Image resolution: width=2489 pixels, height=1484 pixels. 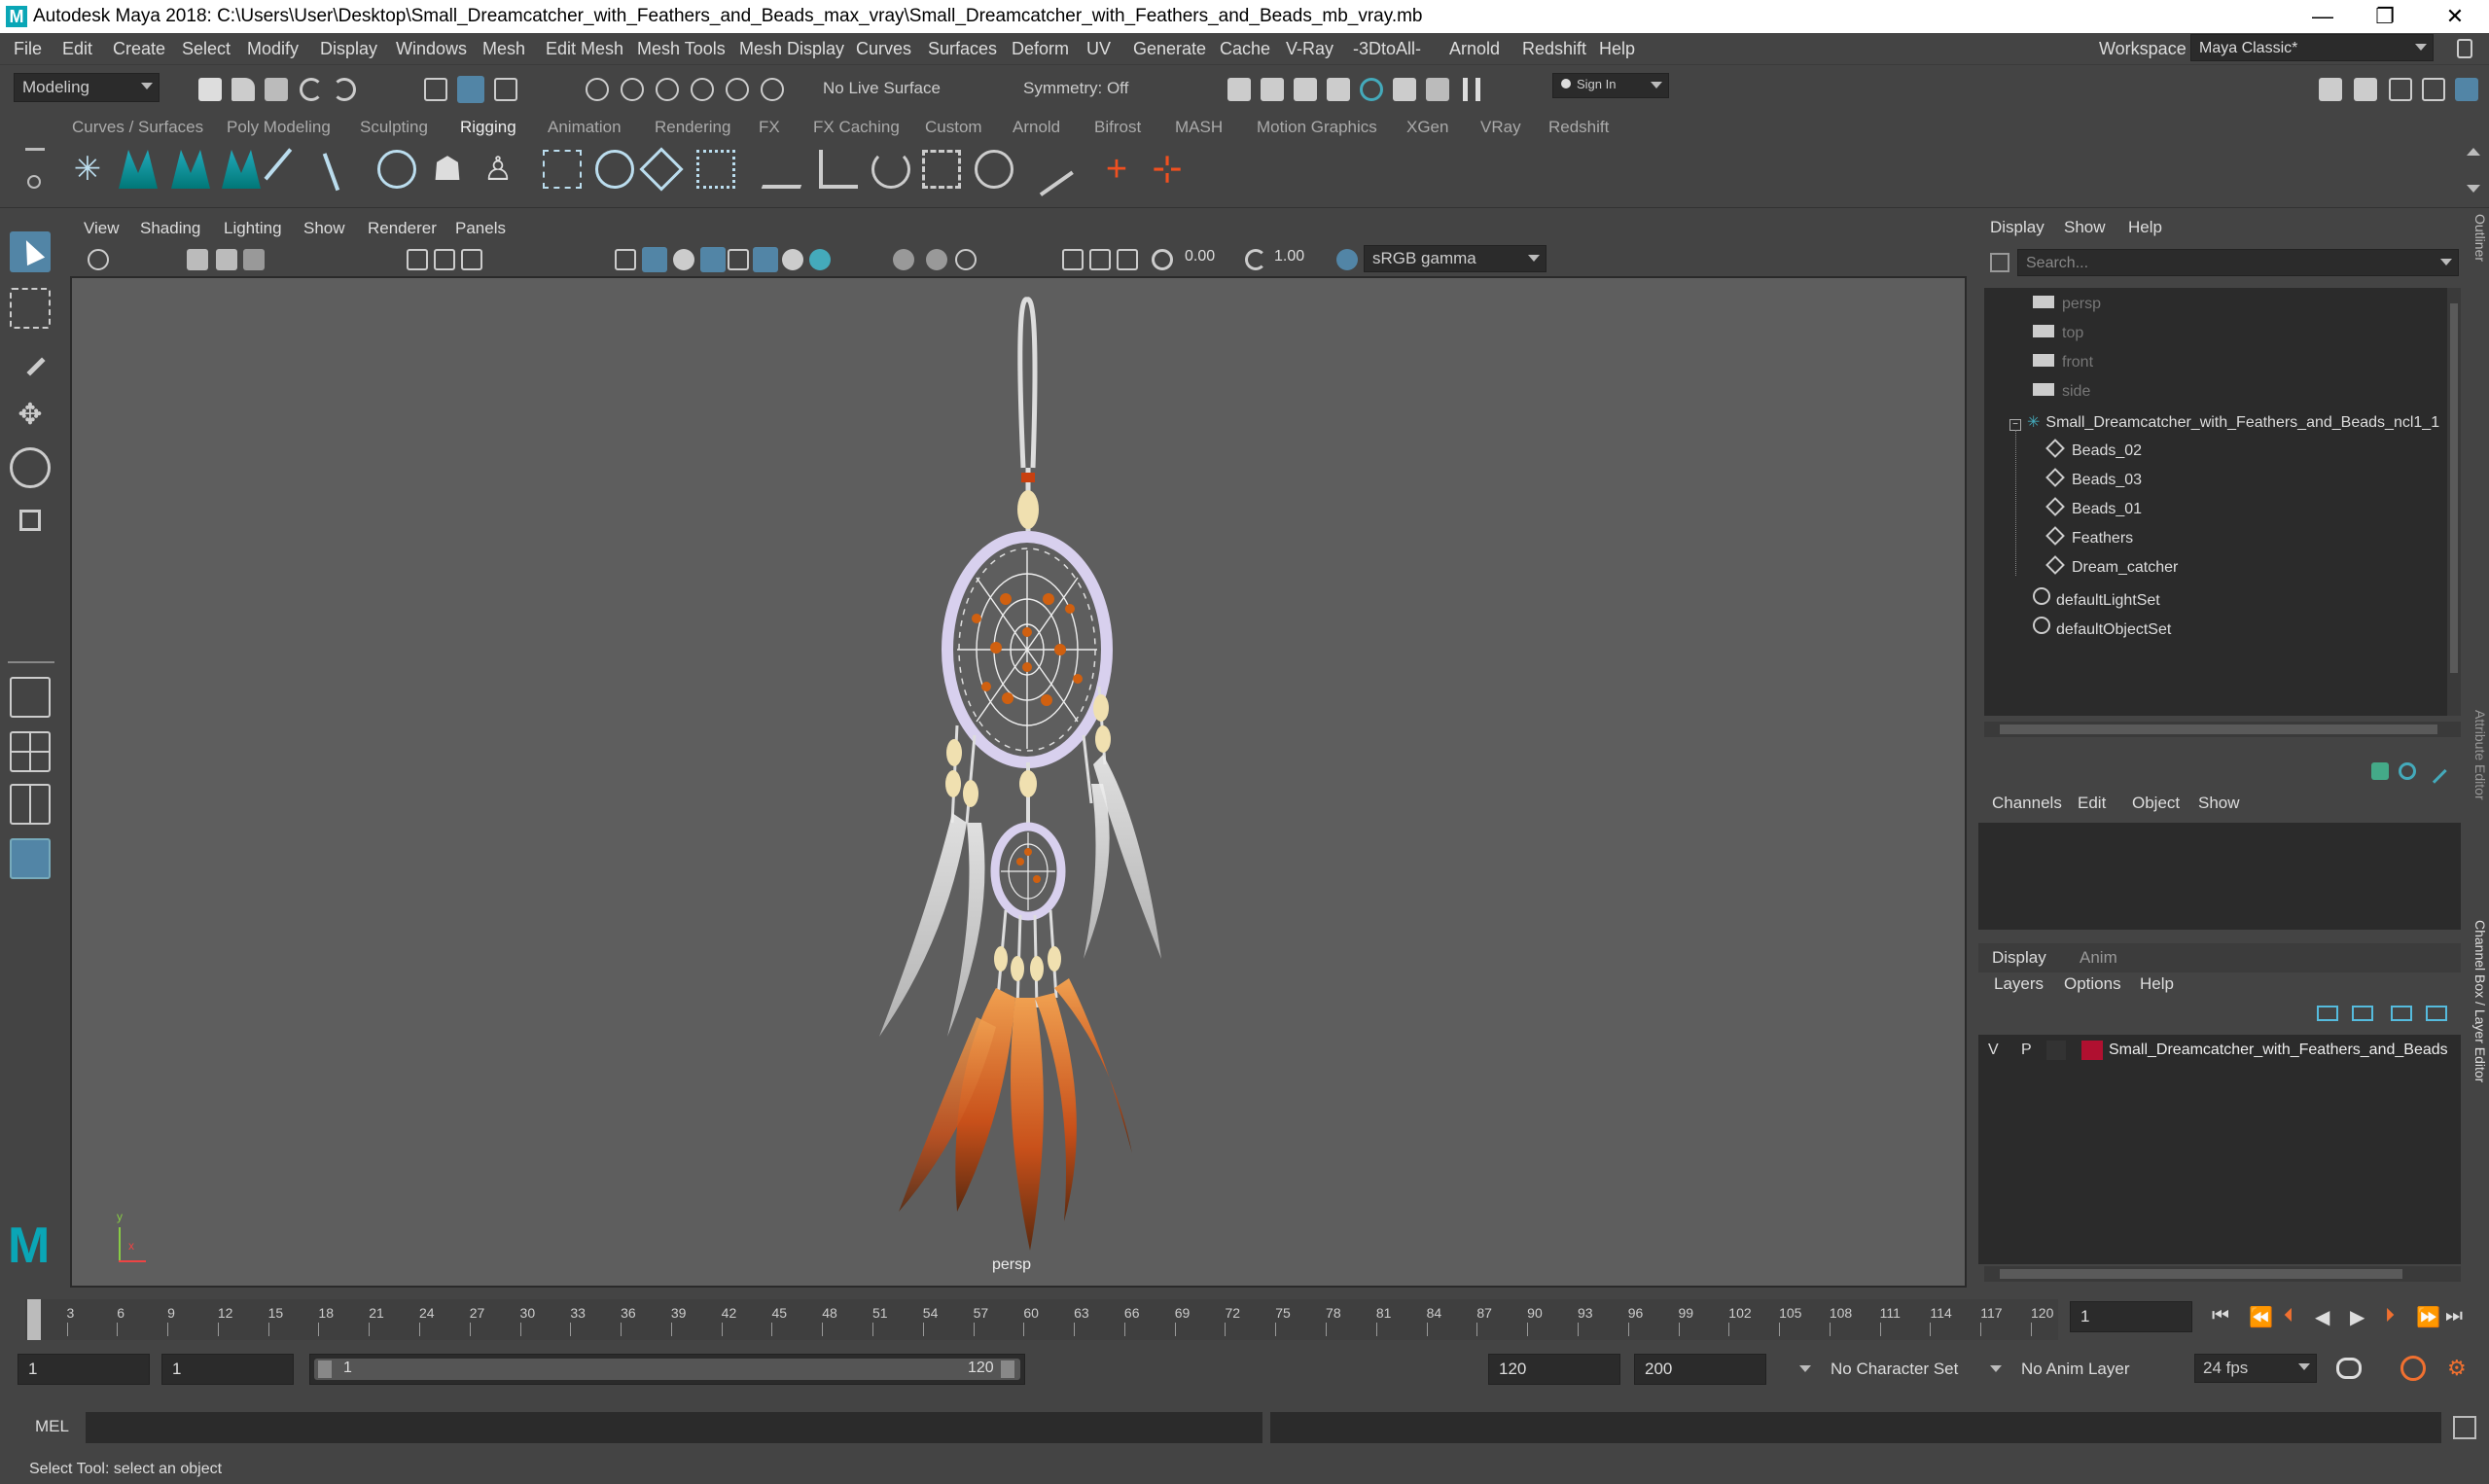 I want to click on sync-icon, so click(x=2407, y=771).